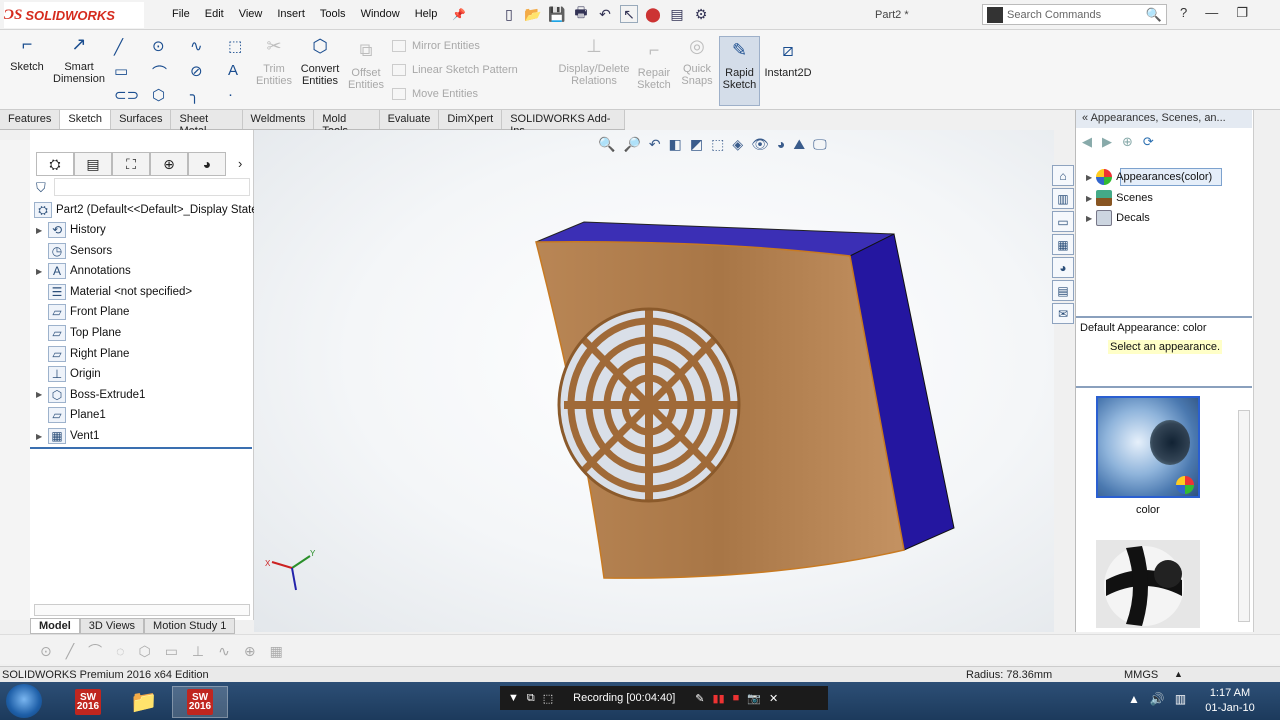 The width and height of the screenshot is (1280, 720). Describe the element at coordinates (471, 119) in the screenshot. I see `tab-dimxpert: DimXpert` at that location.